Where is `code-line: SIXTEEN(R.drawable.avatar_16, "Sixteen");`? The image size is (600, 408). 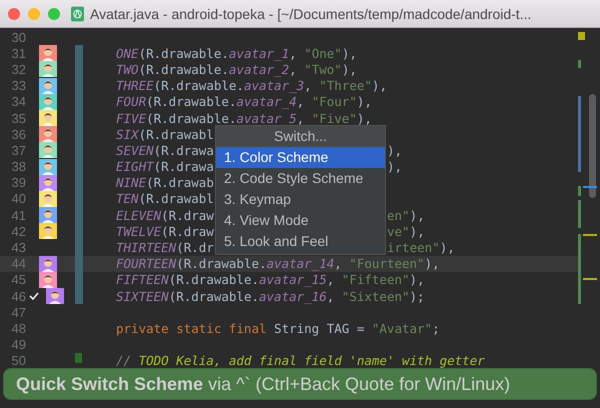
code-line: SIXTEEN(R.drawable.avatar_16, "Sixteen"); is located at coordinates (270, 296).